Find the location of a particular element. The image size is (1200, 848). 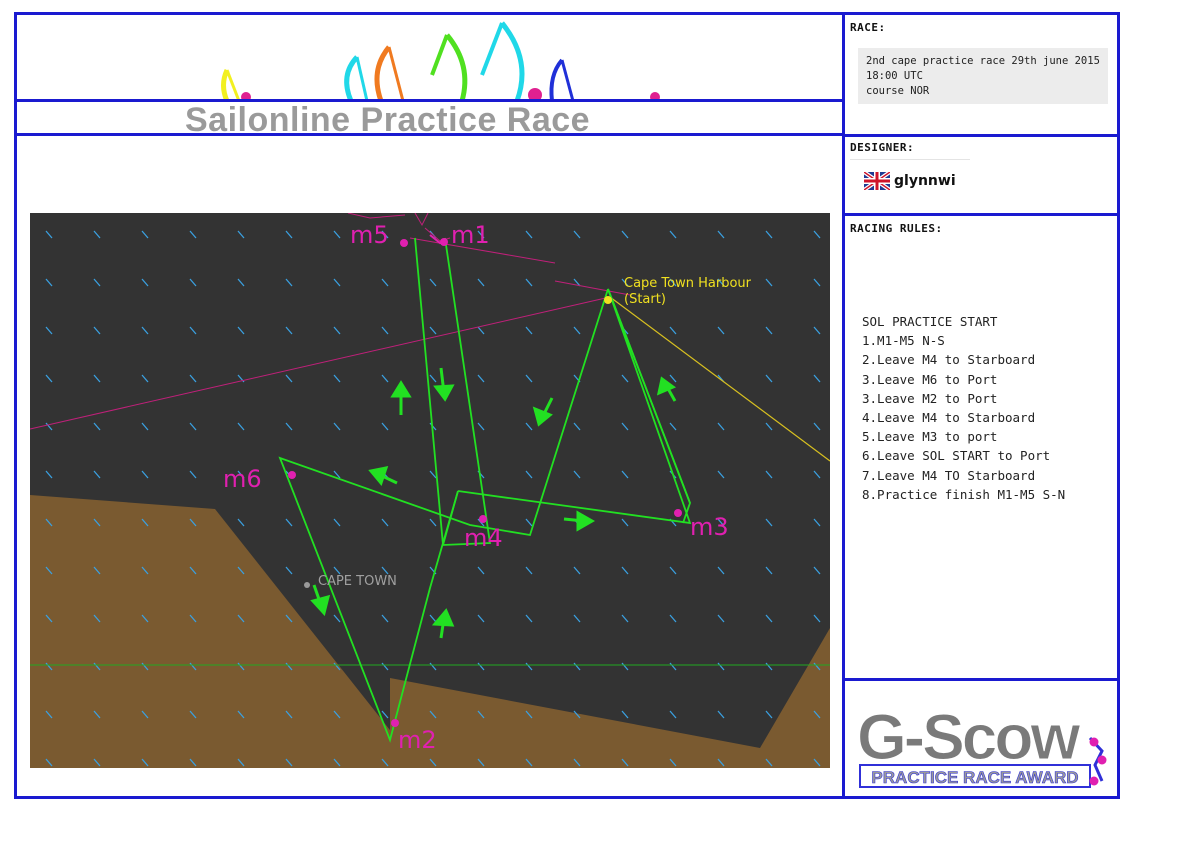

designer-divider is located at coordinates (981, 214).